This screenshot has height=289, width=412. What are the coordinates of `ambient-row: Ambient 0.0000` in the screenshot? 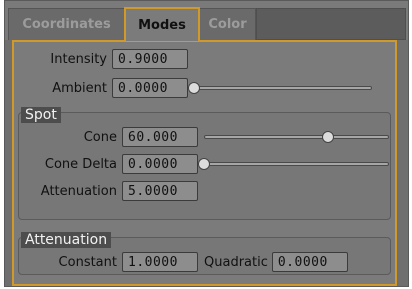 It's located at (193, 88).